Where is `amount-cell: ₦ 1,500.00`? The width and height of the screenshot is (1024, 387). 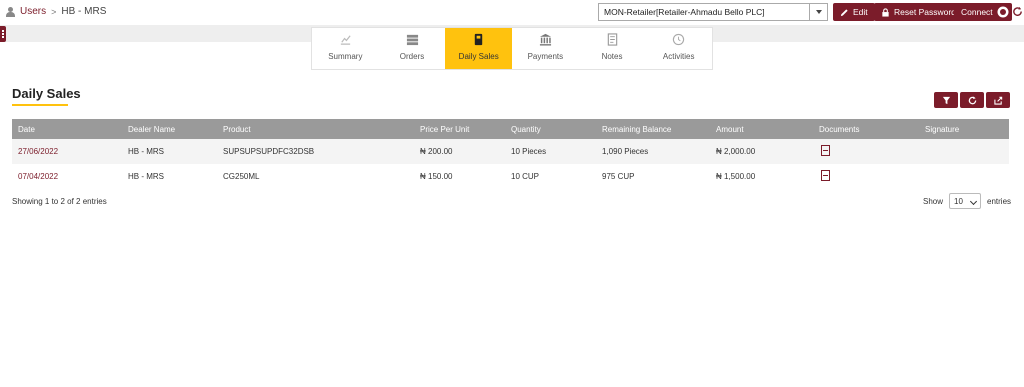
amount-cell: ₦ 1,500.00 is located at coordinates (736, 176).